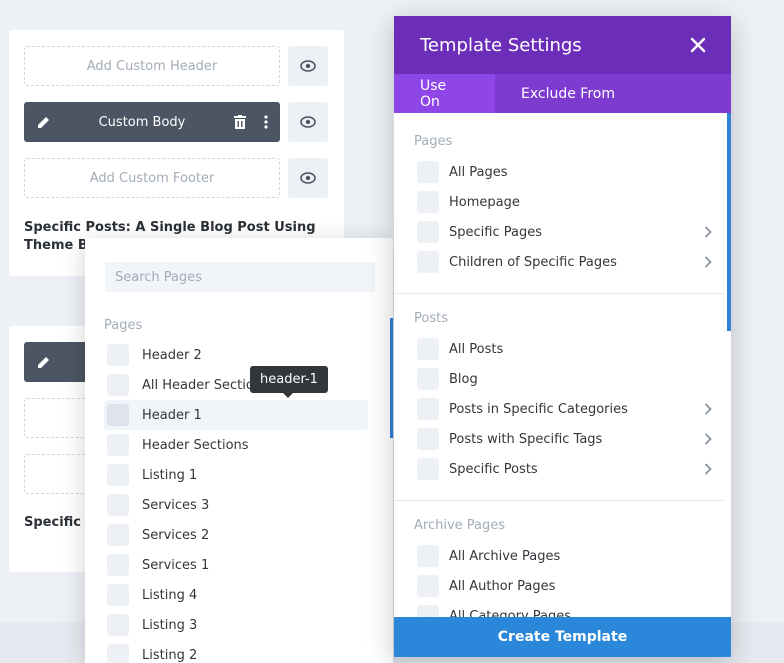  What do you see at coordinates (236, 595) in the screenshot?
I see `list-item: Listing 4` at bounding box center [236, 595].